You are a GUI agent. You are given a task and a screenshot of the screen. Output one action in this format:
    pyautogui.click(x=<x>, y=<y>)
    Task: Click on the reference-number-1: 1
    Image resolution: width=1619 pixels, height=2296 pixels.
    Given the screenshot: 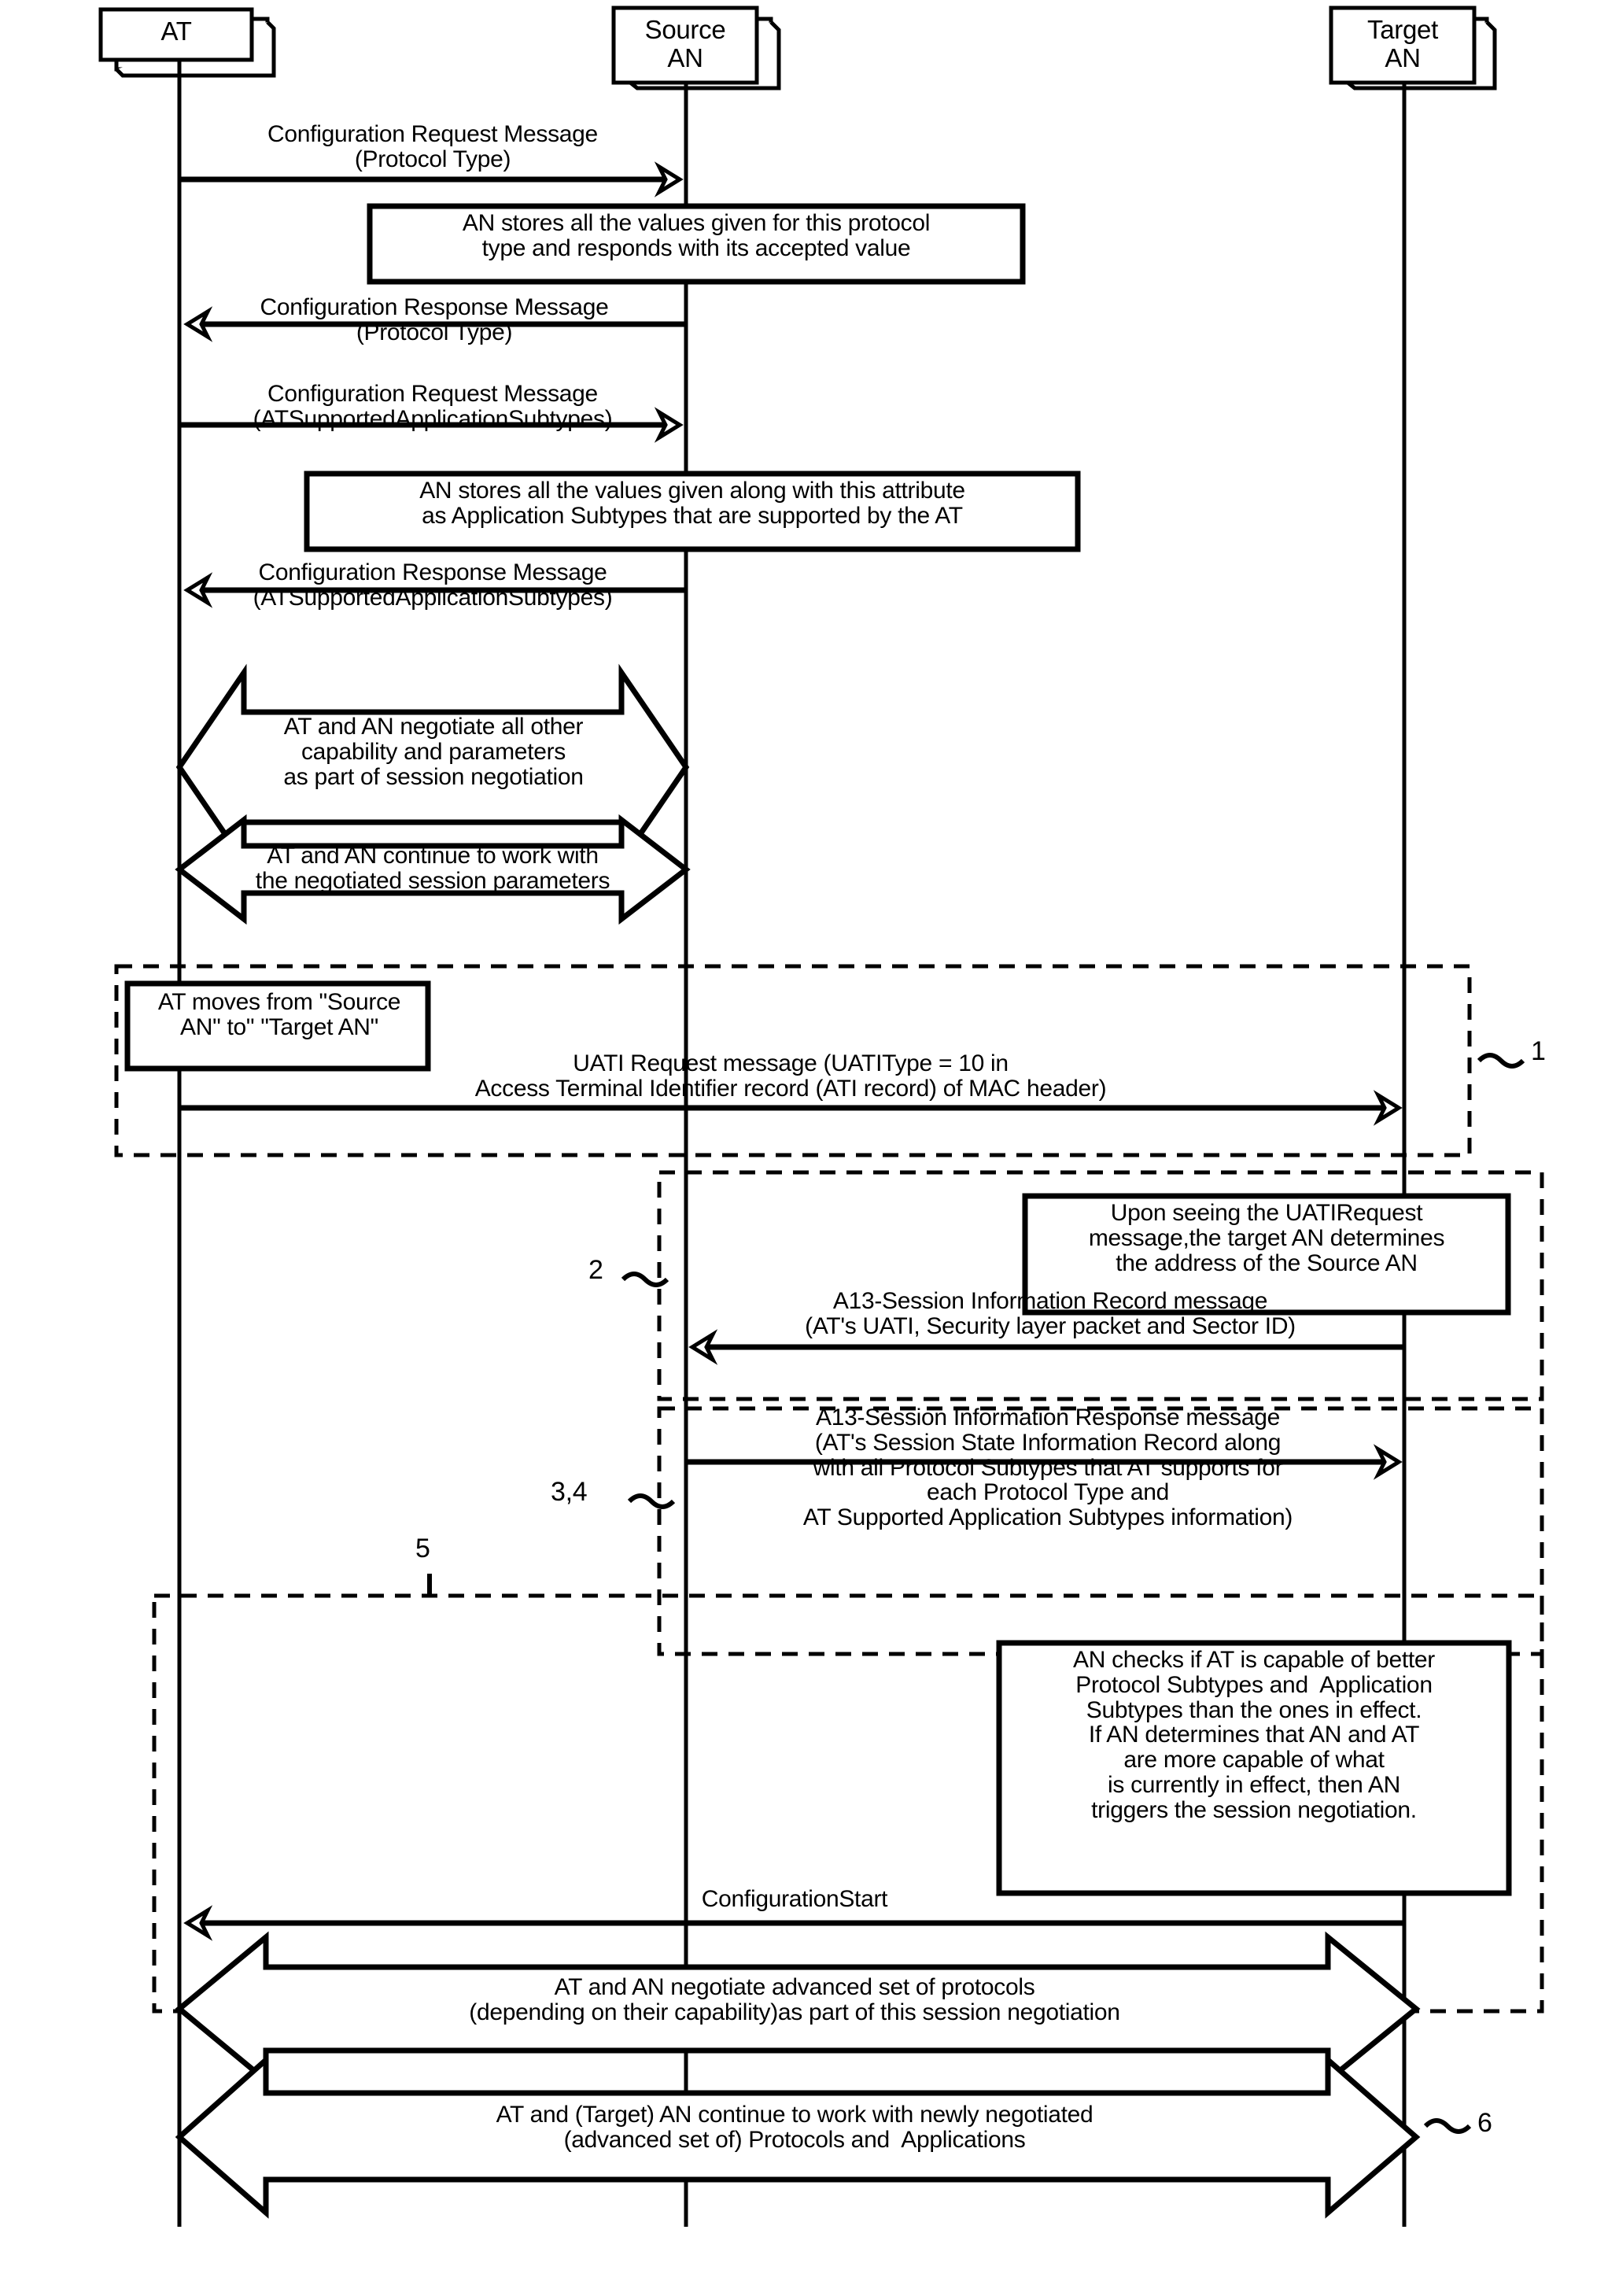 What is the action you would take?
    pyautogui.click(x=1538, y=1051)
    